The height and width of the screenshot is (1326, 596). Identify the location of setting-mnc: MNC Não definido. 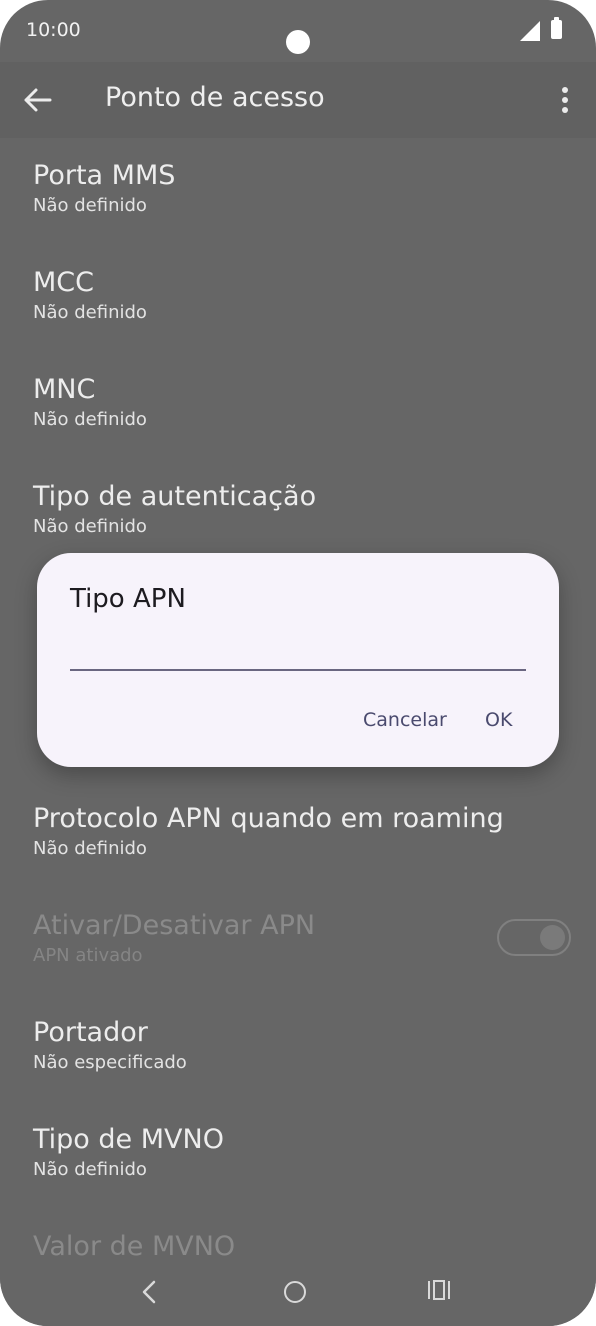
(303, 403).